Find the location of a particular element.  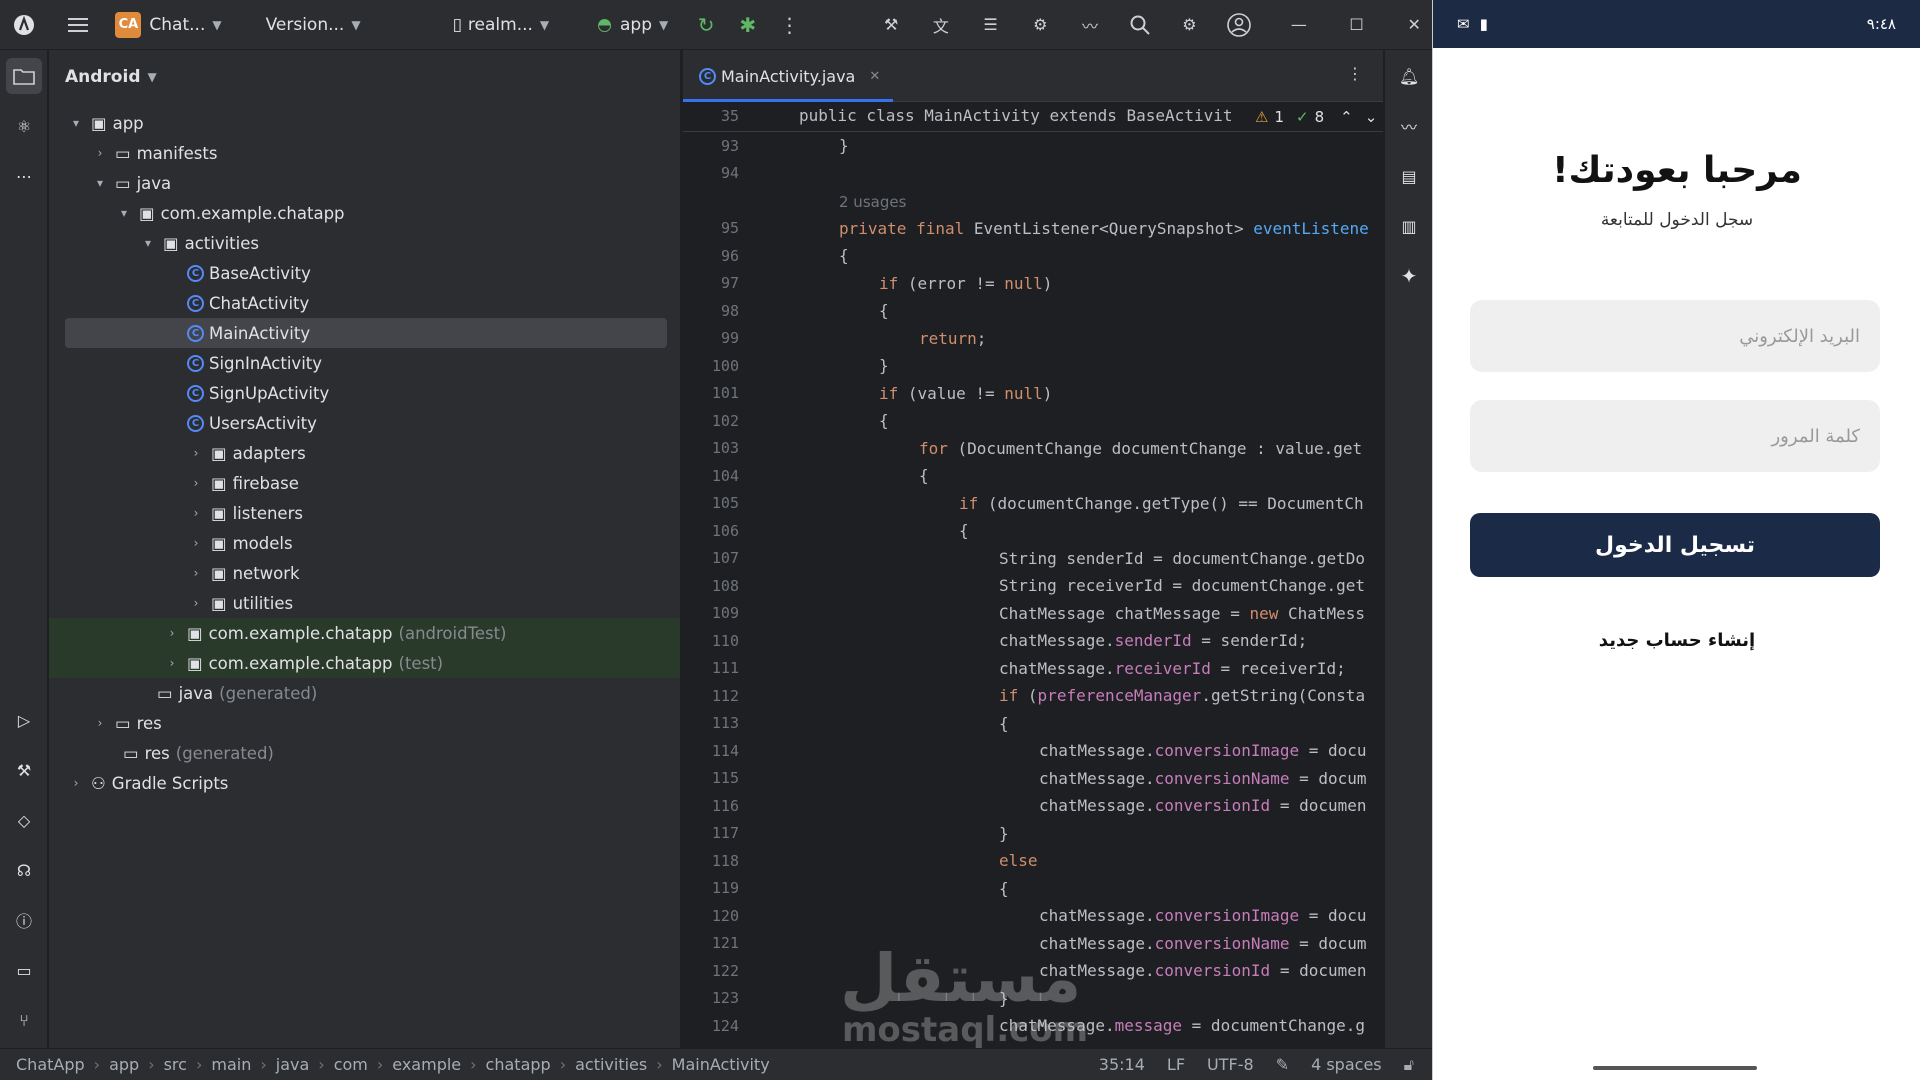

git-branch-icon: ⑂ is located at coordinates (24, 1020).